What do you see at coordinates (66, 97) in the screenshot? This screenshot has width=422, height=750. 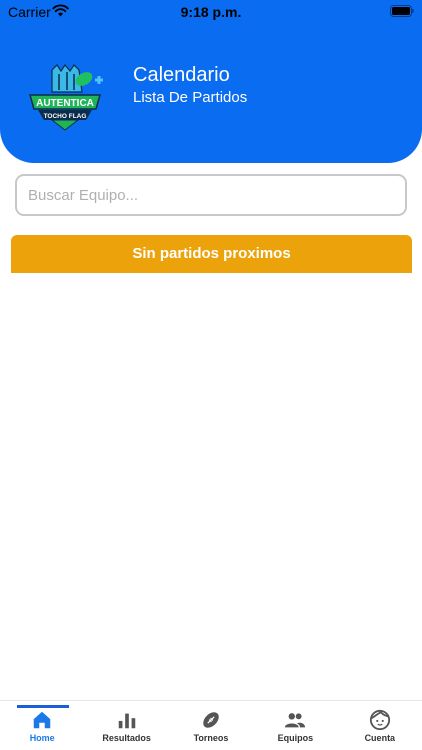 I see `autentica-logo: AUTENTICA TOCHO FLAG` at bounding box center [66, 97].